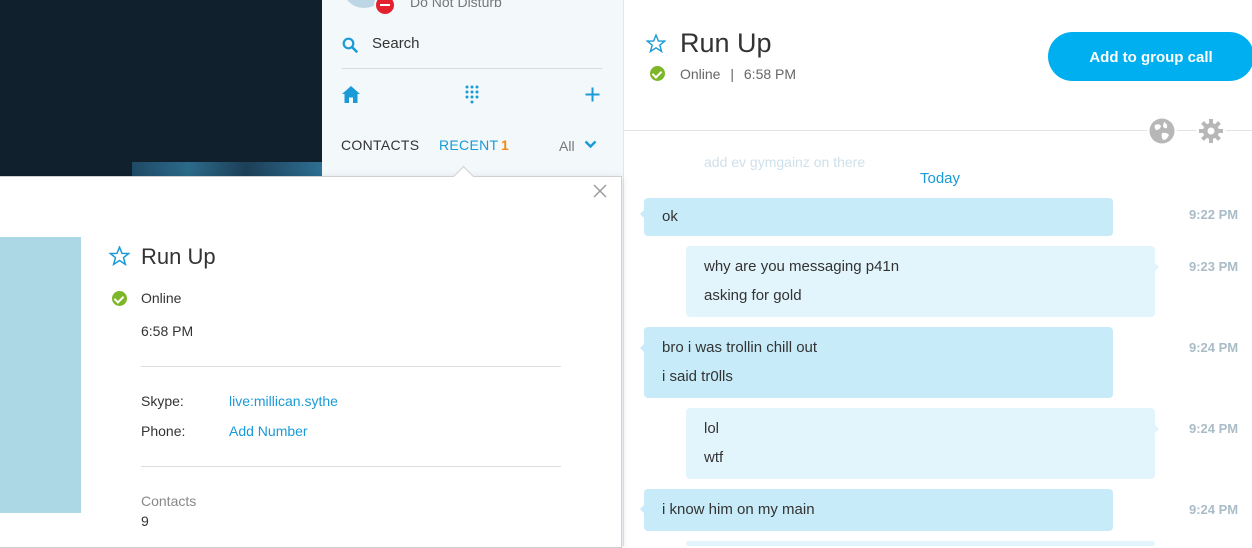 The height and width of the screenshot is (548, 1252). I want to click on message-bubble, so click(920, 543).